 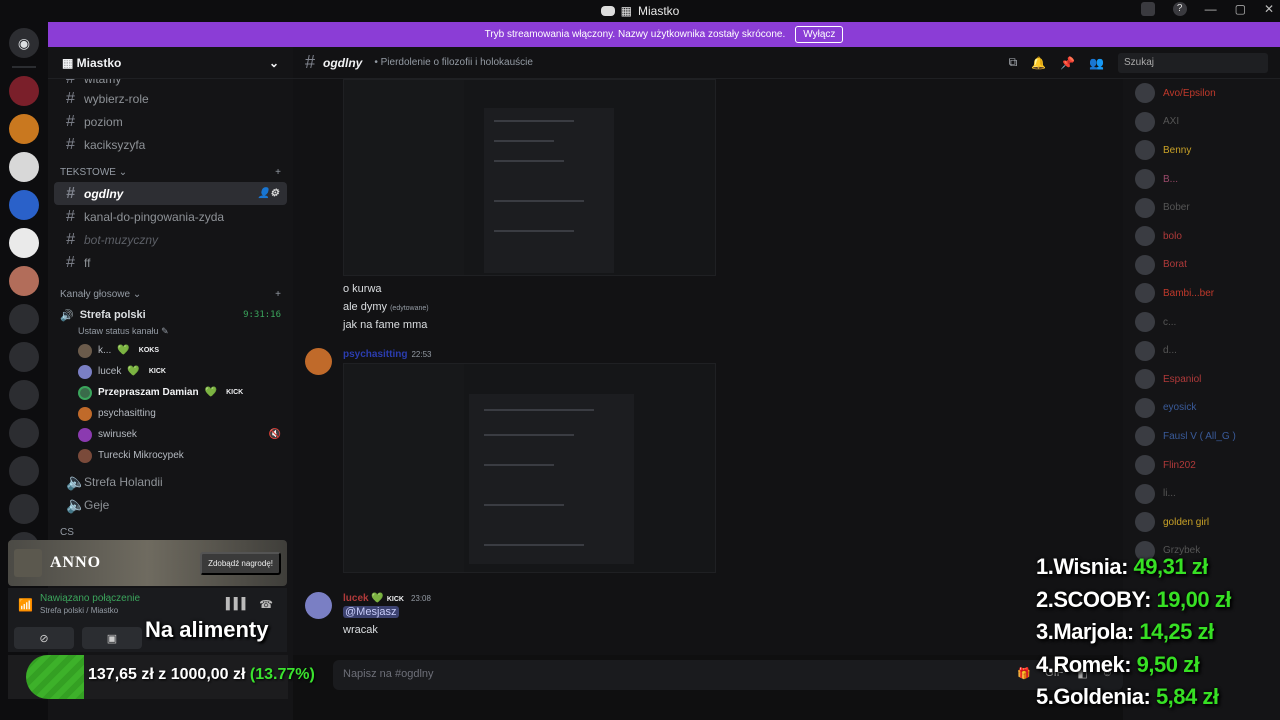 What do you see at coordinates (1024, 673) in the screenshot?
I see `gift-icon: 🎁` at bounding box center [1024, 673].